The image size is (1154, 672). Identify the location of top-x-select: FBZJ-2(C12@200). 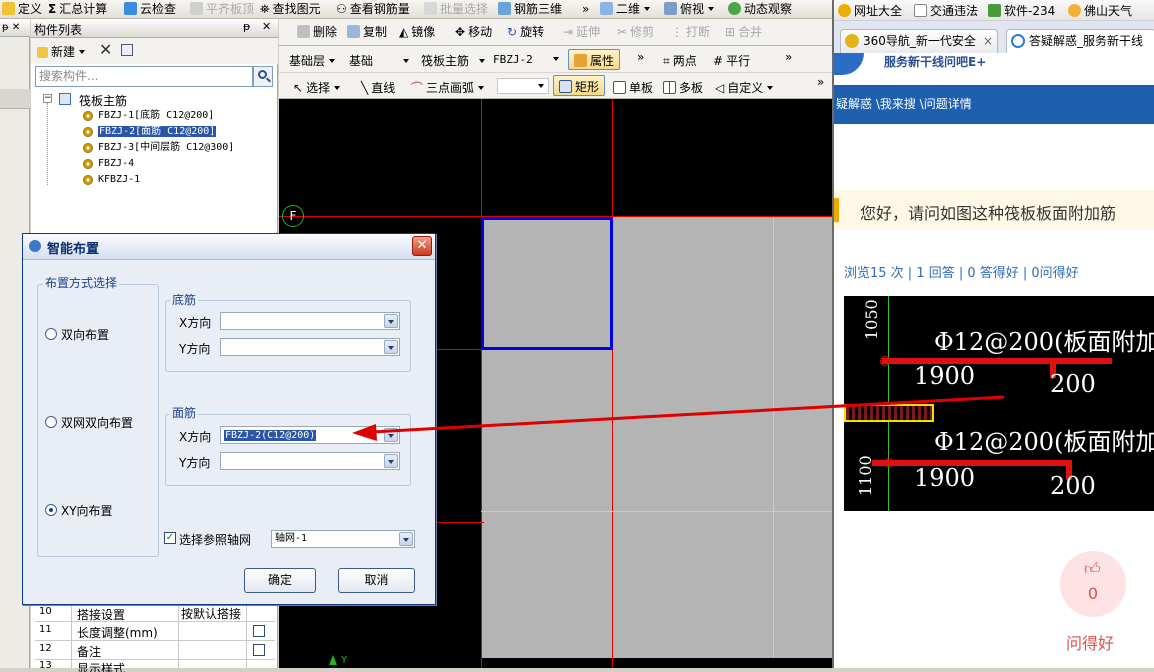
(310, 435).